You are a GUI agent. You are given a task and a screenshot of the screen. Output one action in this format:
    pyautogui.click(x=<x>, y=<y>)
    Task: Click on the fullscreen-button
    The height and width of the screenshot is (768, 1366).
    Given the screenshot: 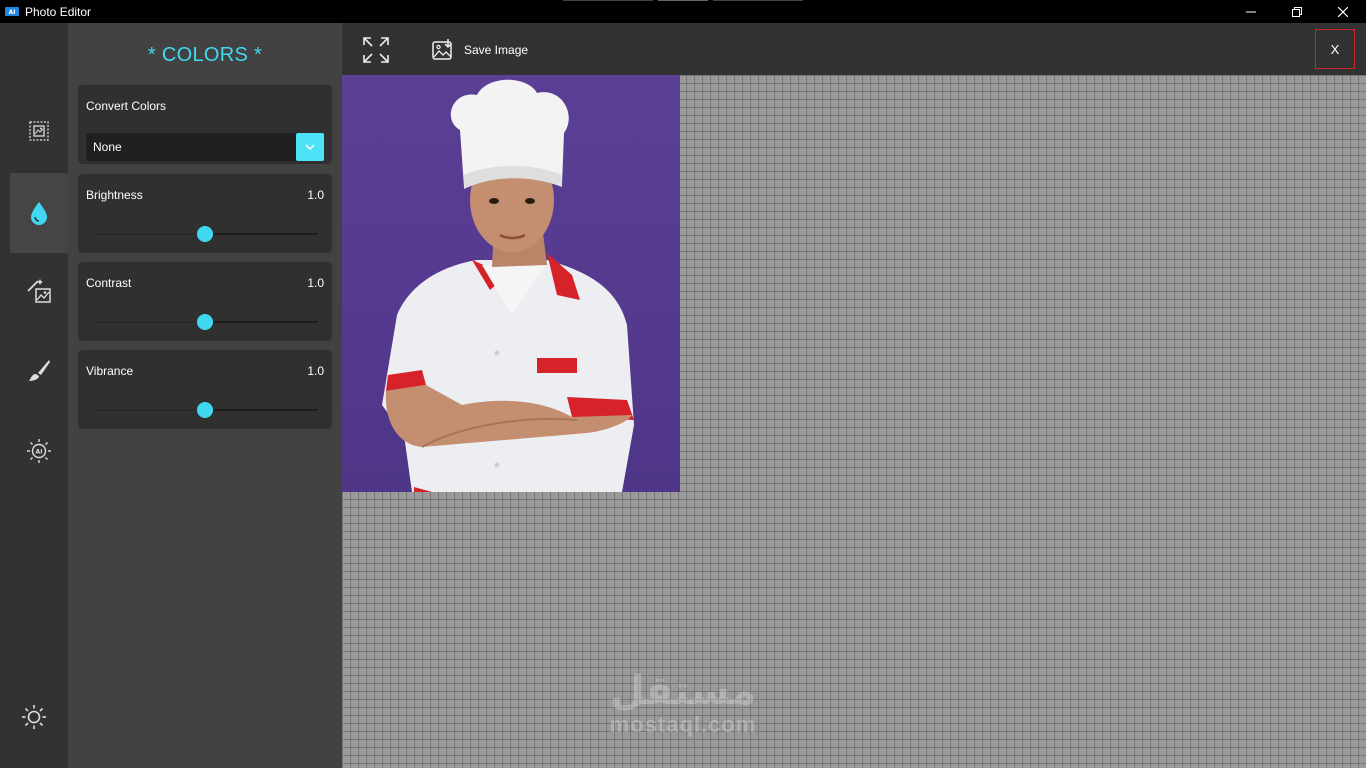 What is the action you would take?
    pyautogui.click(x=376, y=50)
    